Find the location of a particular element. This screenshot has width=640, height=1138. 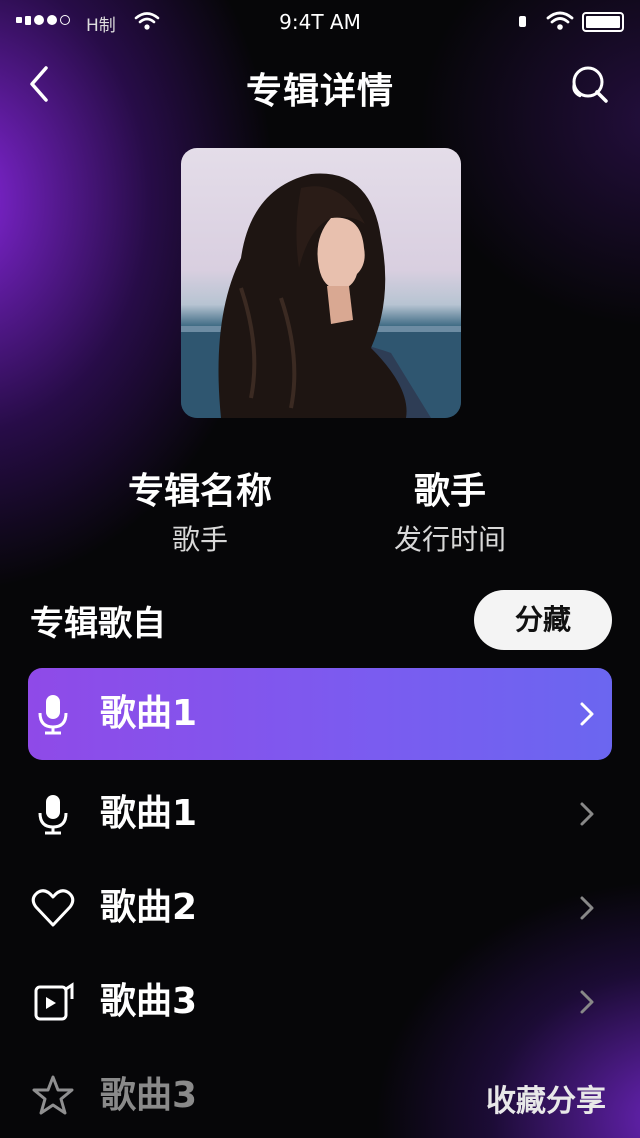

release-date: 发行时间 is located at coordinates (449, 539).